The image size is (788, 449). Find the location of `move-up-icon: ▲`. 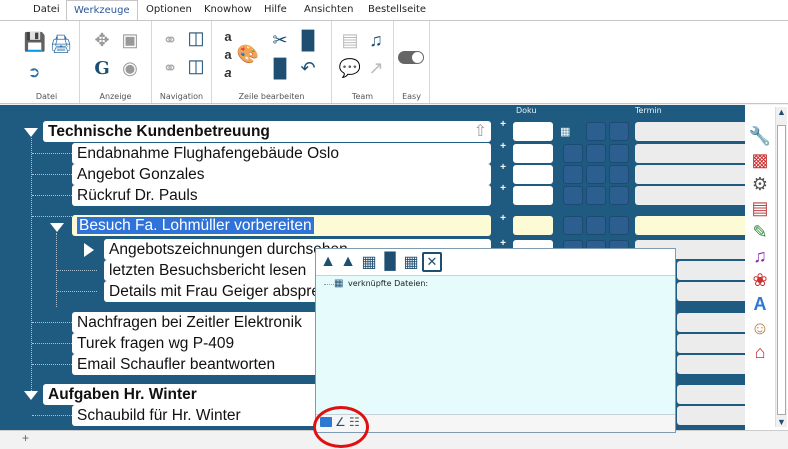

move-up-icon: ▲ is located at coordinates (328, 262).